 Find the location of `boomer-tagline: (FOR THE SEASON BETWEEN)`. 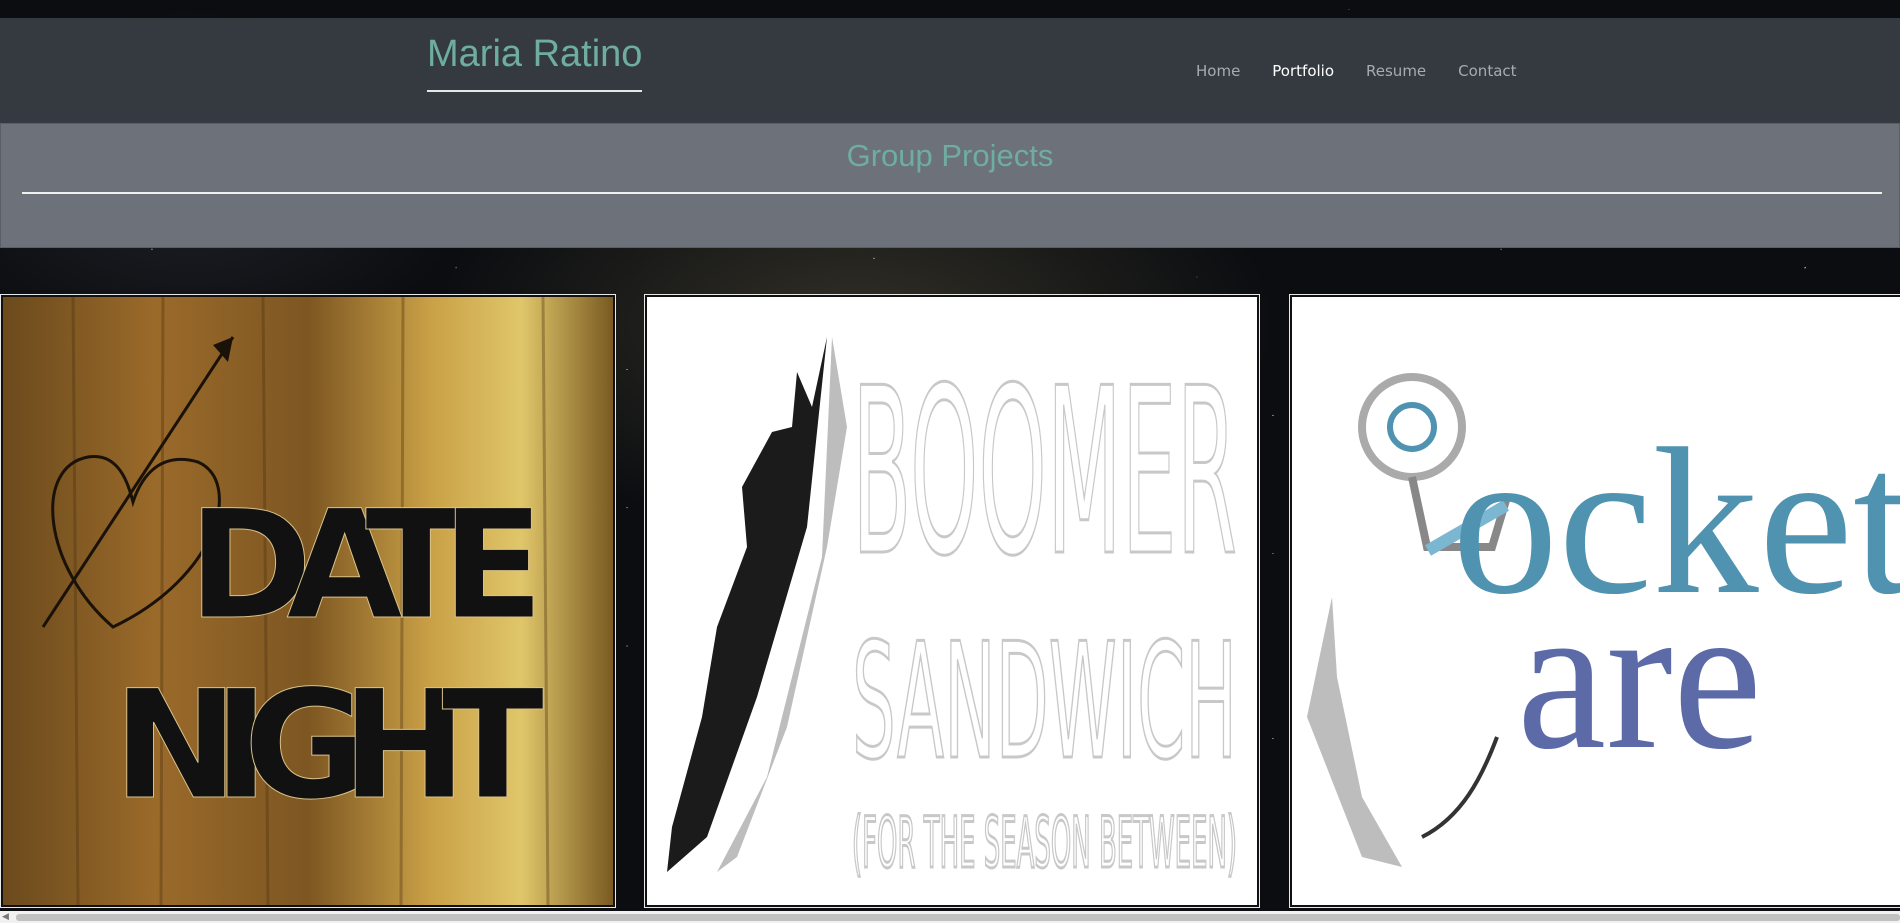

boomer-tagline: (FOR THE SEASON BETWEEN) is located at coordinates (1044, 843).